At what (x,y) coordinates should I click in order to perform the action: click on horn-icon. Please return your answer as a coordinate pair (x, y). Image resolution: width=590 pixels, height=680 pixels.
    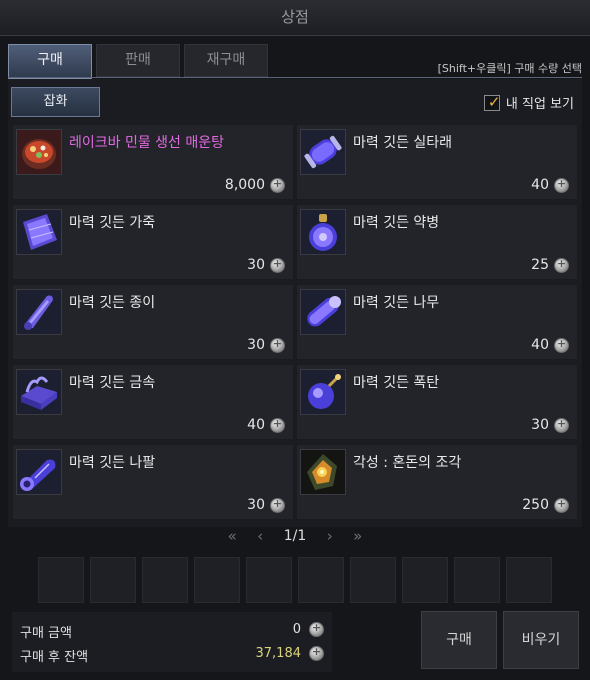
    Looking at the image, I should click on (39, 472).